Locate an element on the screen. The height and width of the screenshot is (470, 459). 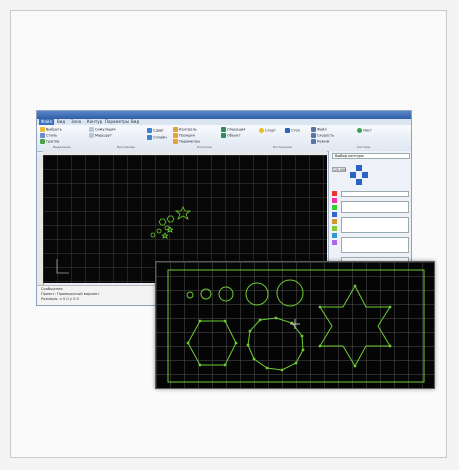
simulate-icon is located at coordinates (91, 129).